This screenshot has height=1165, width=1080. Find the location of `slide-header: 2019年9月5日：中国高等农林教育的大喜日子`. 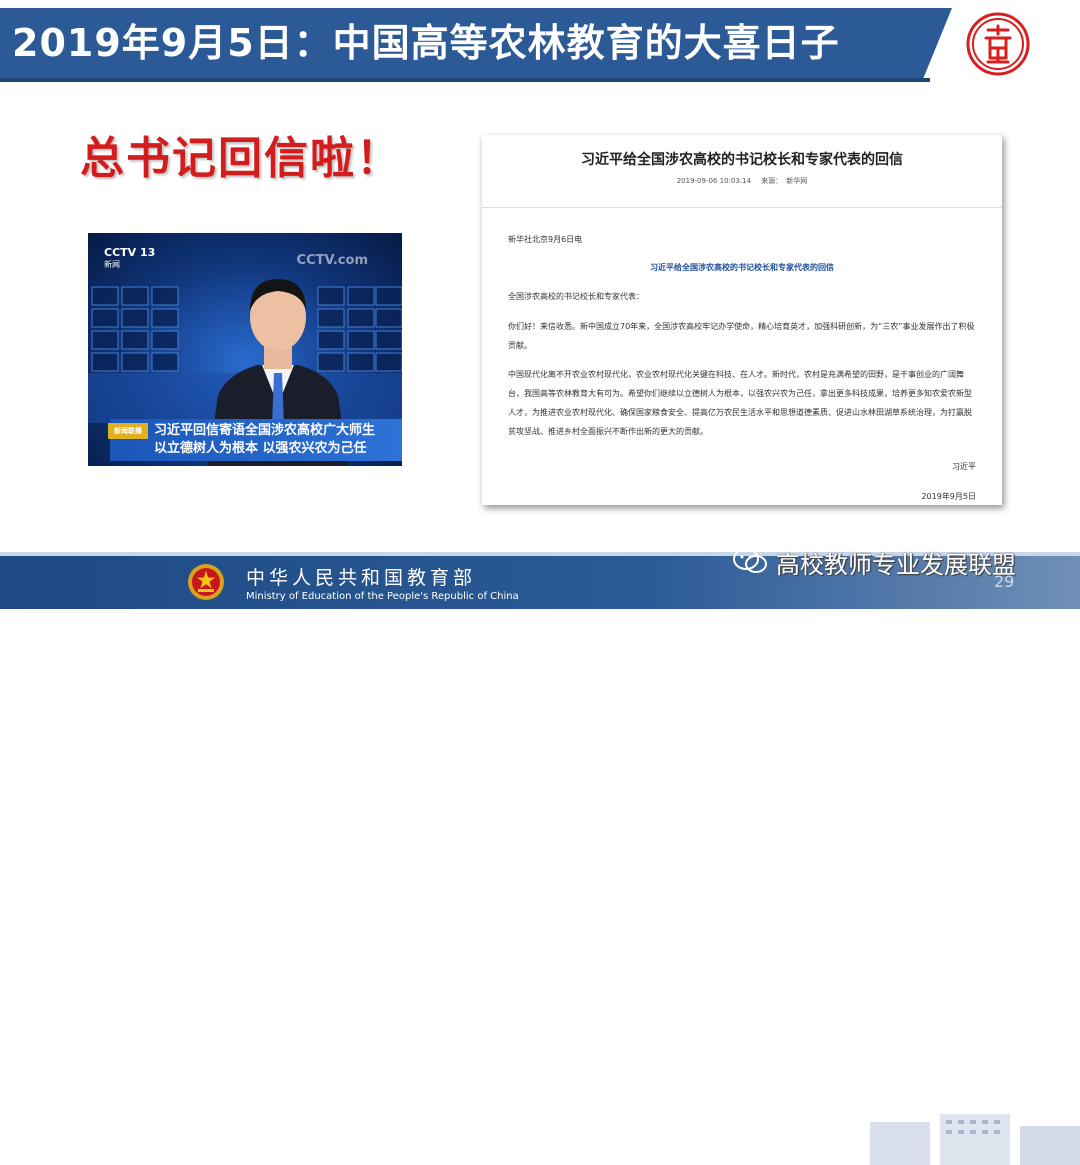

slide-header: 2019年9月5日：中国高等农林教育的大喜日子 is located at coordinates (540, 44).